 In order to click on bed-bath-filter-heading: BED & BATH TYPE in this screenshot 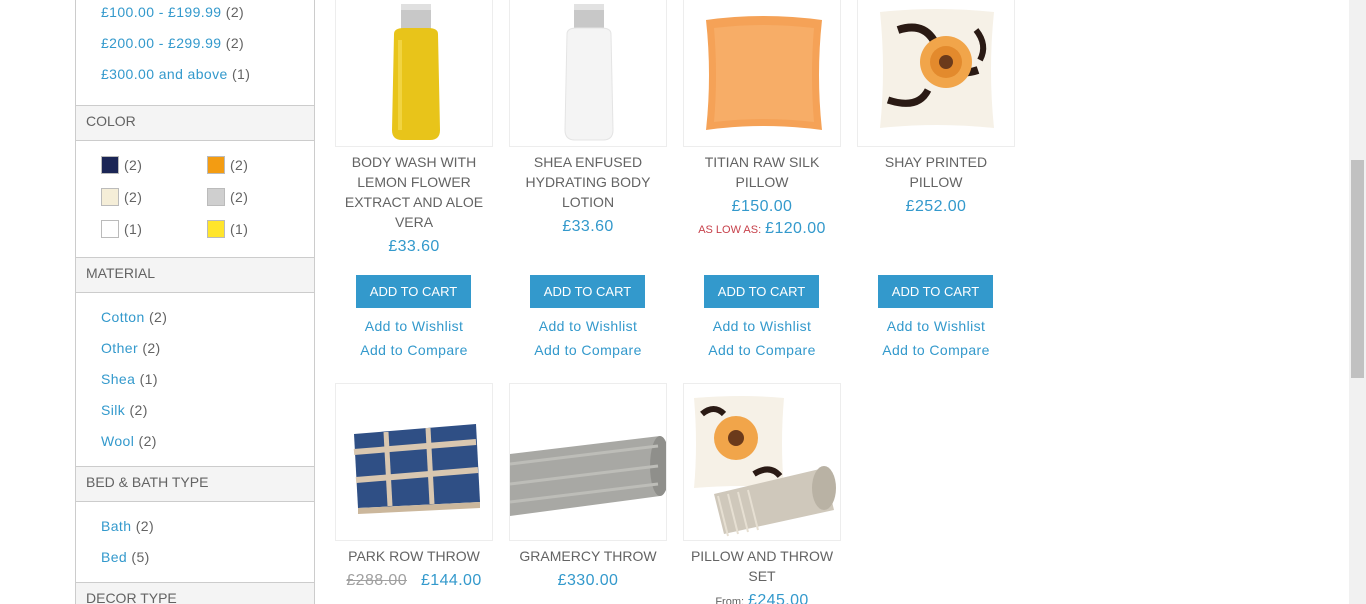, I will do `click(195, 484)`.